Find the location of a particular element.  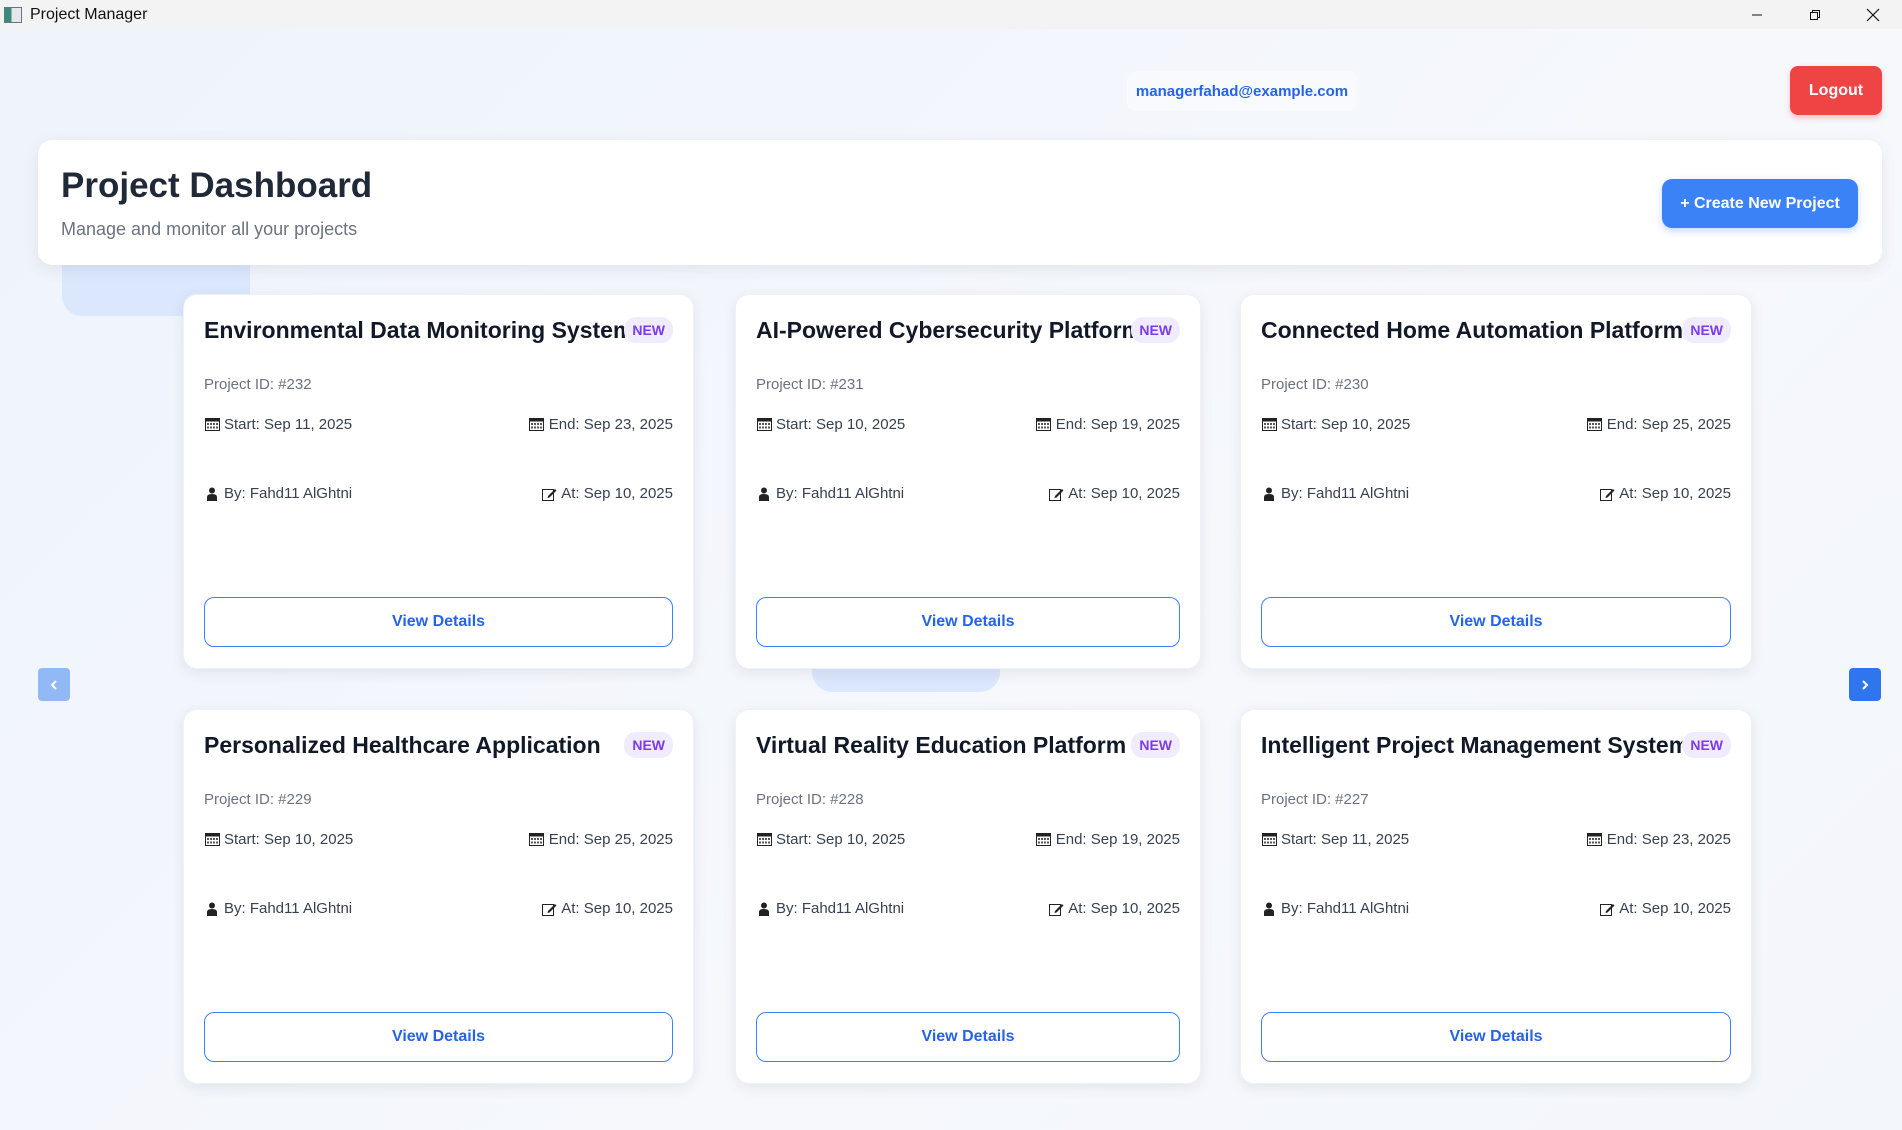

project-dates: Start: Sep 11, 2025 End: Sep 23, 2025 is located at coordinates (438, 424).